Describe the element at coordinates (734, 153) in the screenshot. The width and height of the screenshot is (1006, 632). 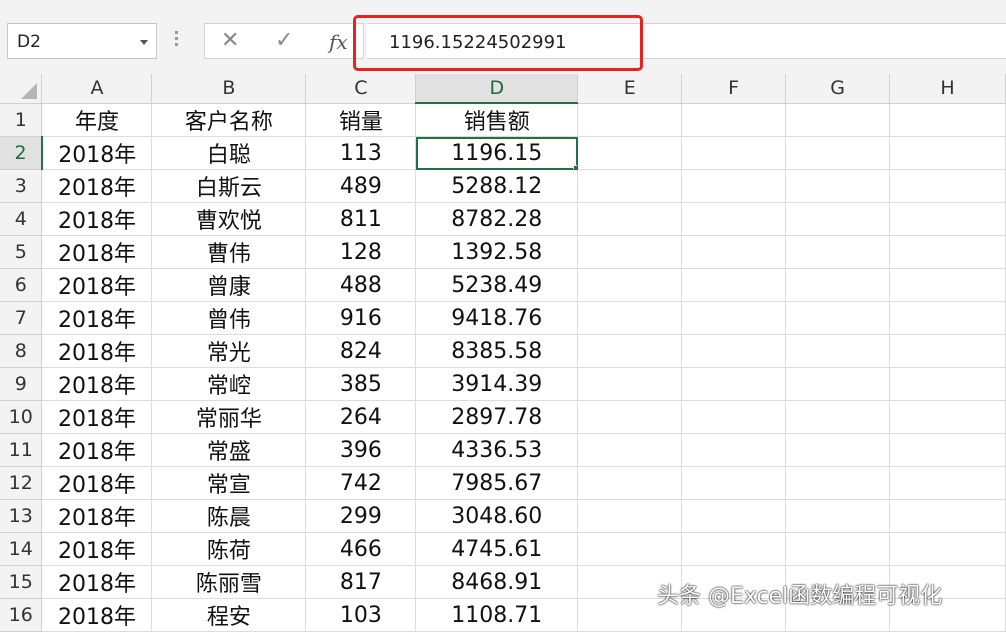
I see `cell-f2` at that location.